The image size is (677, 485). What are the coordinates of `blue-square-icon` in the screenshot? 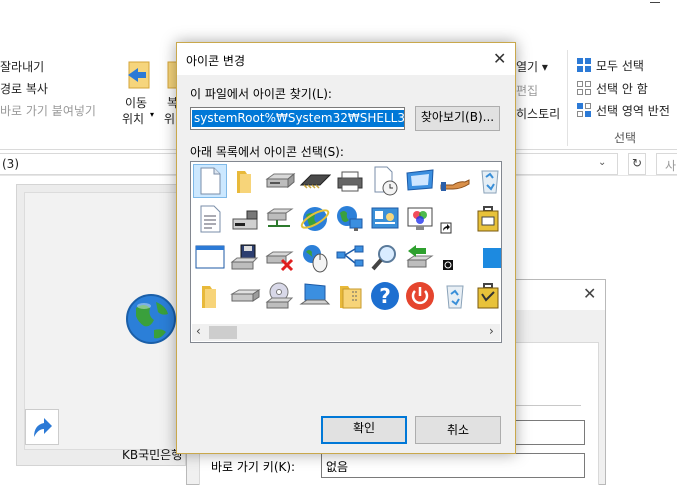 It's located at (487, 258).